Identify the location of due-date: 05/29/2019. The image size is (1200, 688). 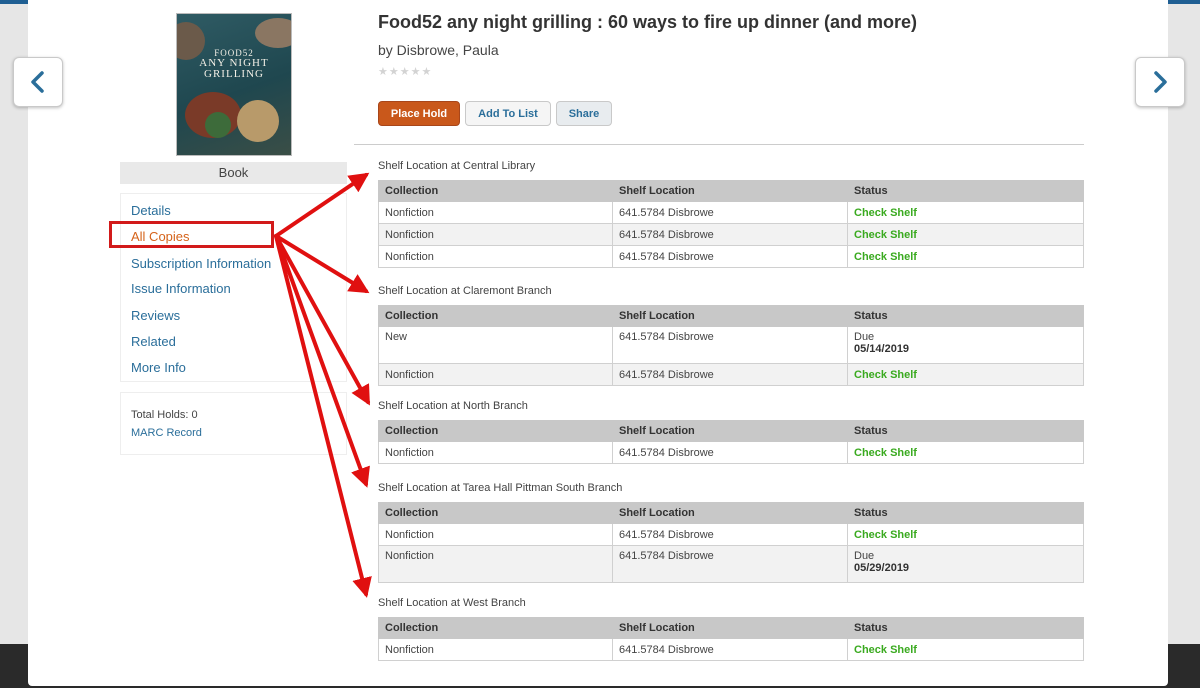
(882, 568).